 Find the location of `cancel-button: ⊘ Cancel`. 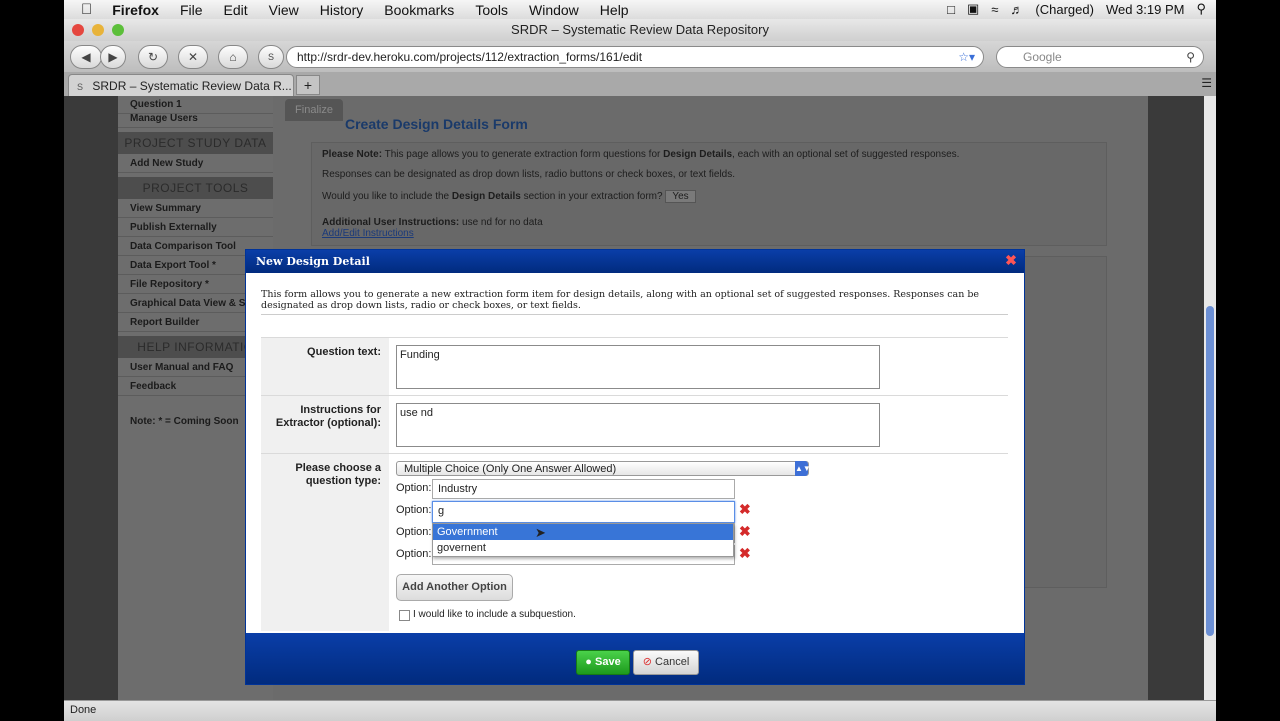

cancel-button: ⊘ Cancel is located at coordinates (666, 662).